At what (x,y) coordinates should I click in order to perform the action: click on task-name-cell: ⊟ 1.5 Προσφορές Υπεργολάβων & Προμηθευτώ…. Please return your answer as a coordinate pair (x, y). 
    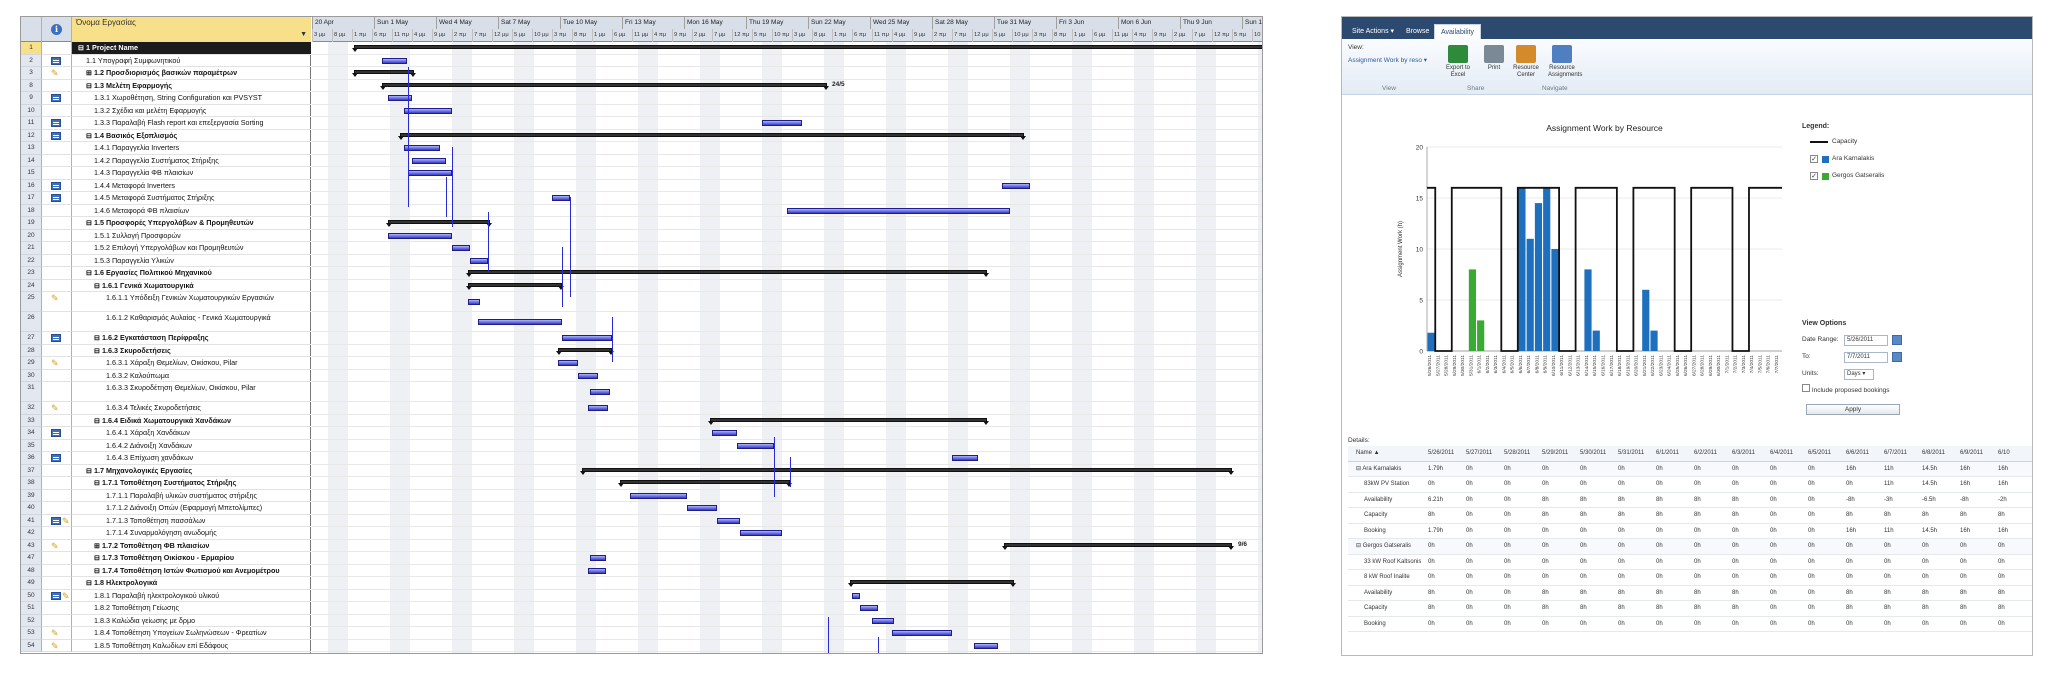
    Looking at the image, I should click on (191, 223).